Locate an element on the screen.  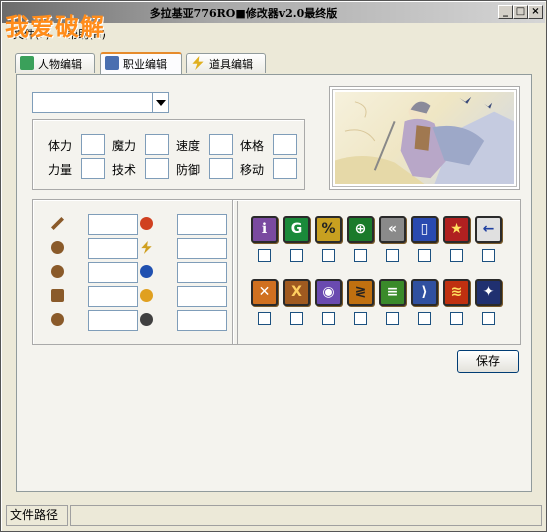
skill-blue-armor-icon: ⟩ is located at coordinates (424, 292).